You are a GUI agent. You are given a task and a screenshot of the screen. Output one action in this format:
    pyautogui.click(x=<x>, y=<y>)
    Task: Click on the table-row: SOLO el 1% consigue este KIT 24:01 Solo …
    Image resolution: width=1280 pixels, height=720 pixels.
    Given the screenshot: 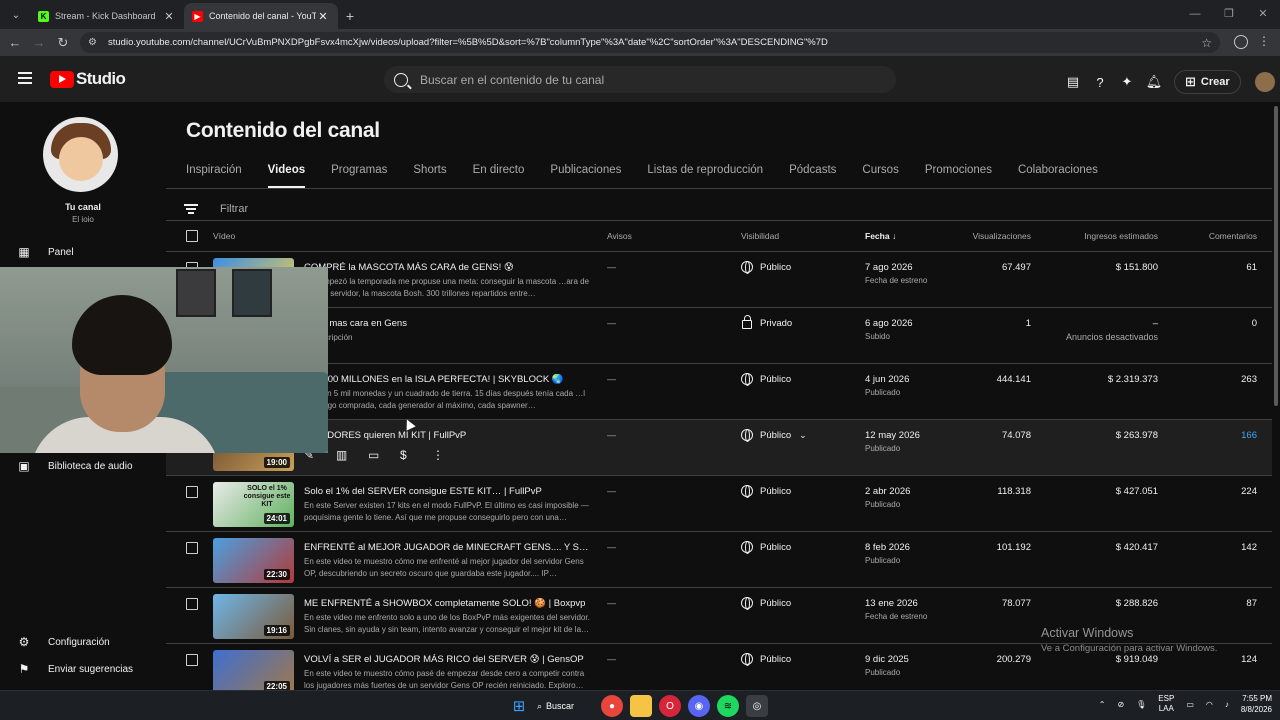 What is the action you would take?
    pyautogui.click(x=719, y=503)
    